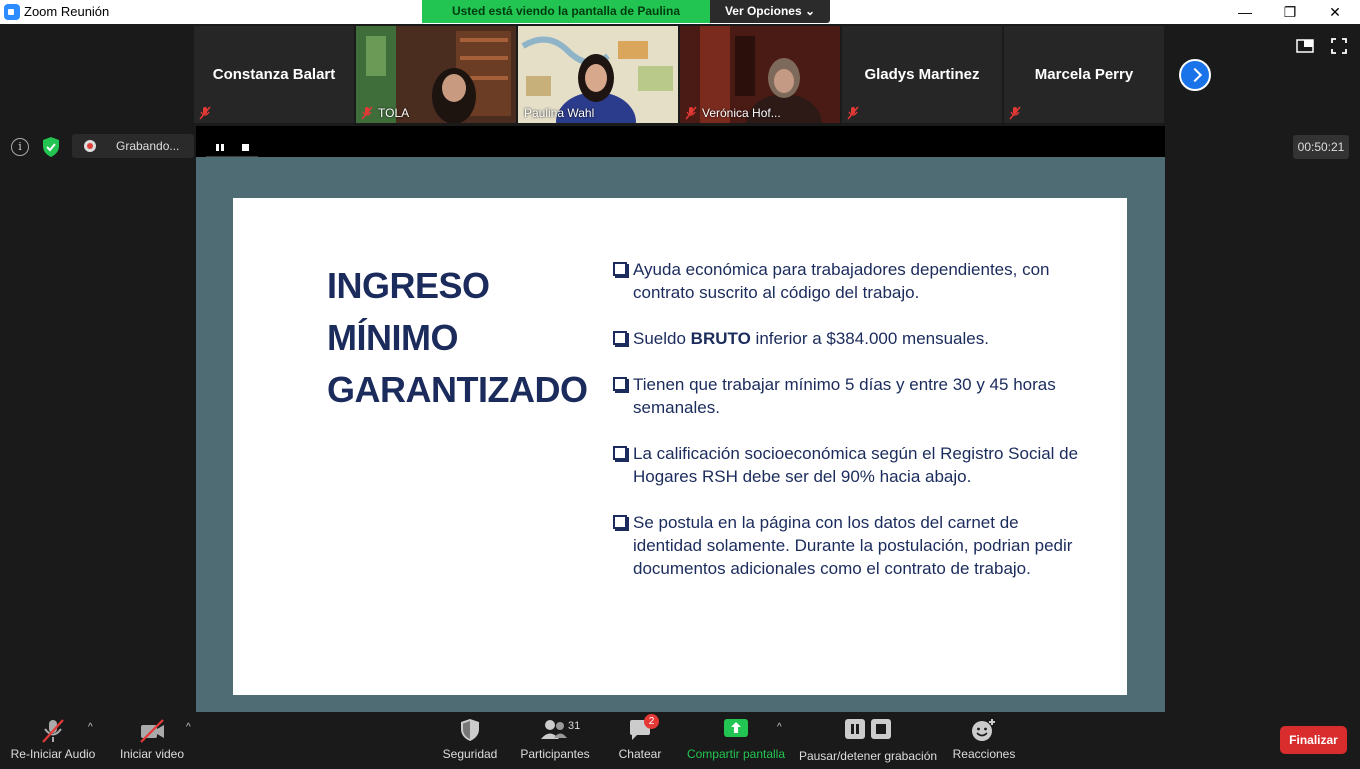 This screenshot has width=1360, height=769. I want to click on meeting-timer: 00:50:21, so click(1321, 147).